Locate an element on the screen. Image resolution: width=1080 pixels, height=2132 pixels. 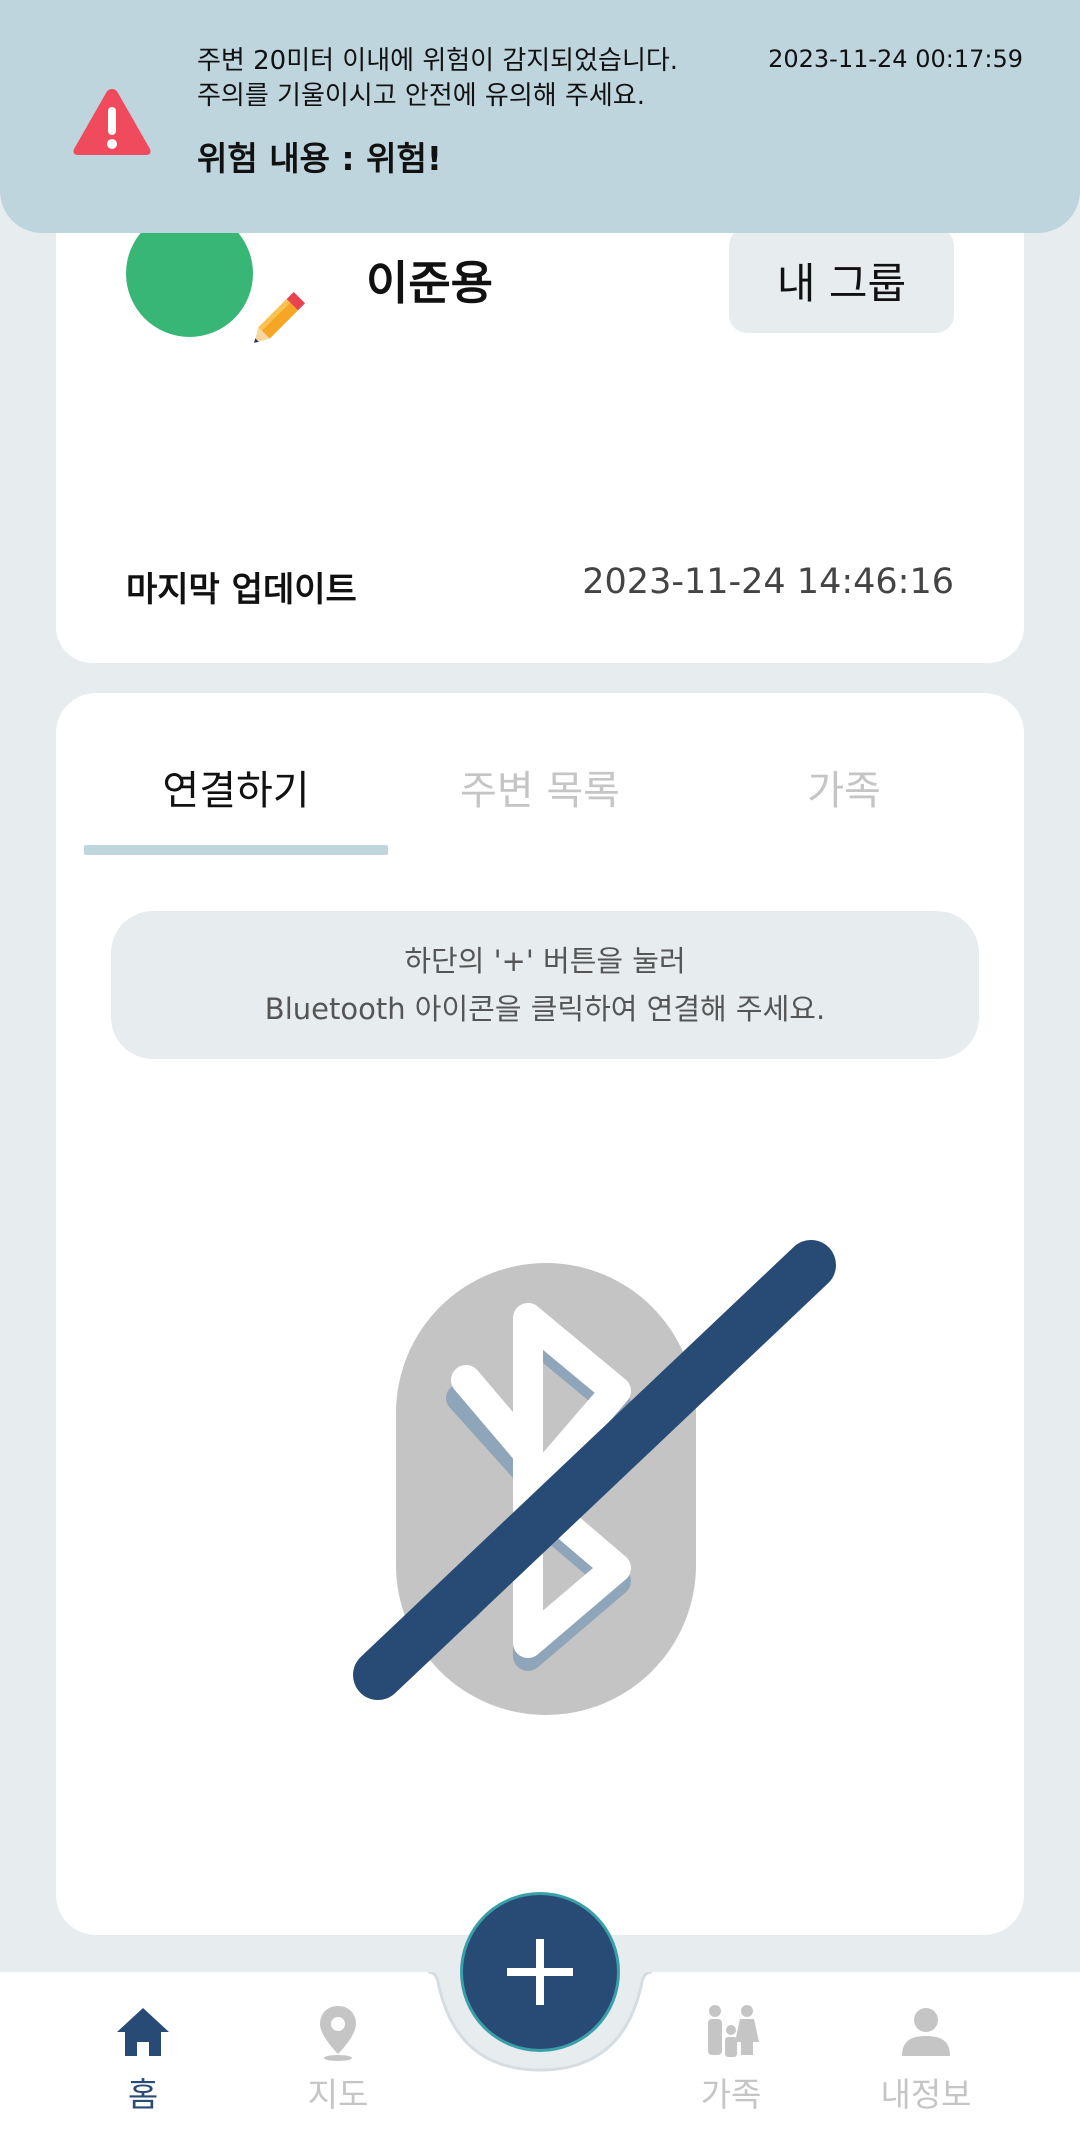
add-device-button is located at coordinates (540, 1972).